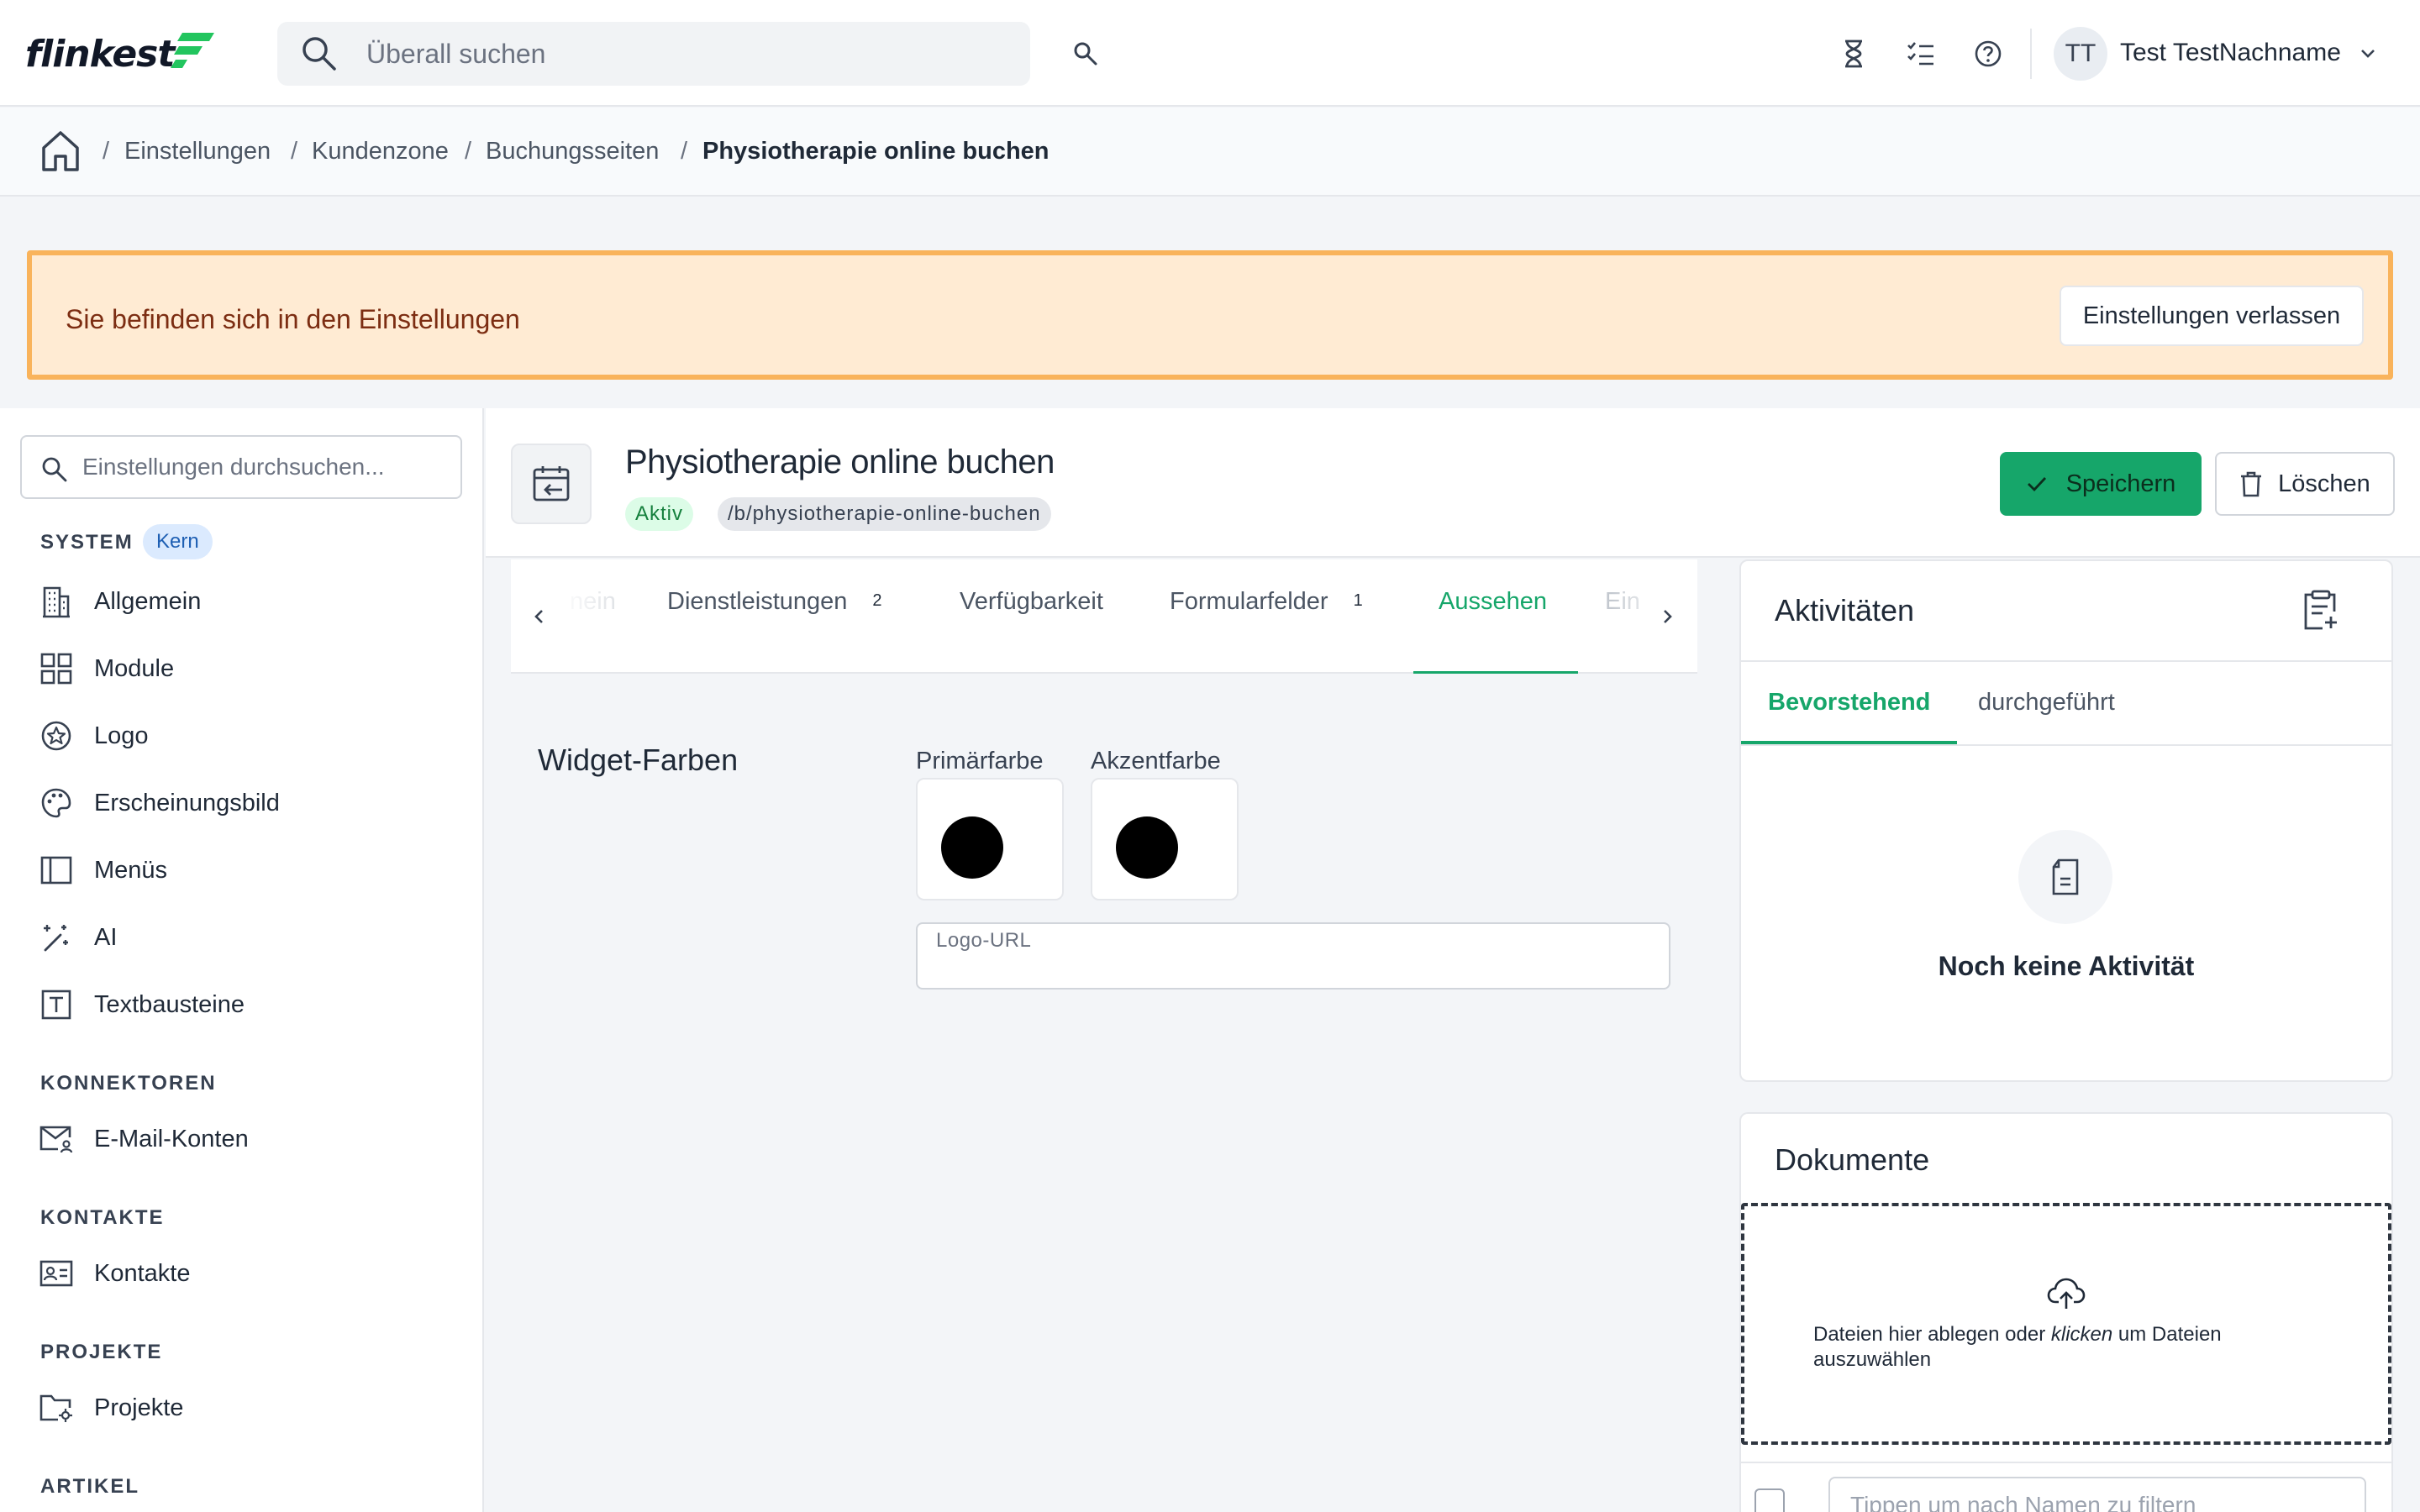 Image resolution: width=2420 pixels, height=1512 pixels. Describe the element at coordinates (56, 601) in the screenshot. I see `building-icon` at that location.